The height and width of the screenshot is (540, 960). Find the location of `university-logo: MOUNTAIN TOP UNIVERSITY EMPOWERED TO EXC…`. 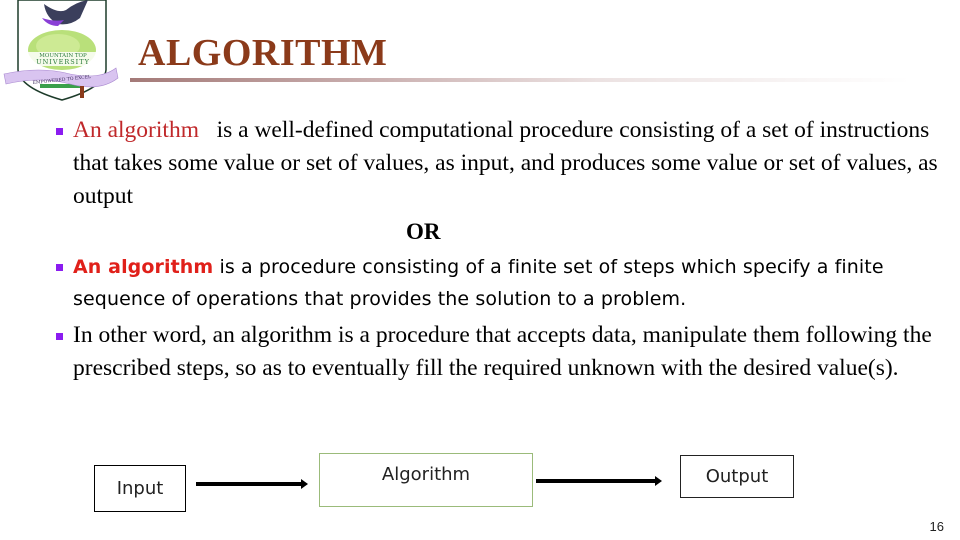

university-logo: MOUNTAIN TOP UNIVERSITY EMPOWERED TO EXC… is located at coordinates (70, 52).